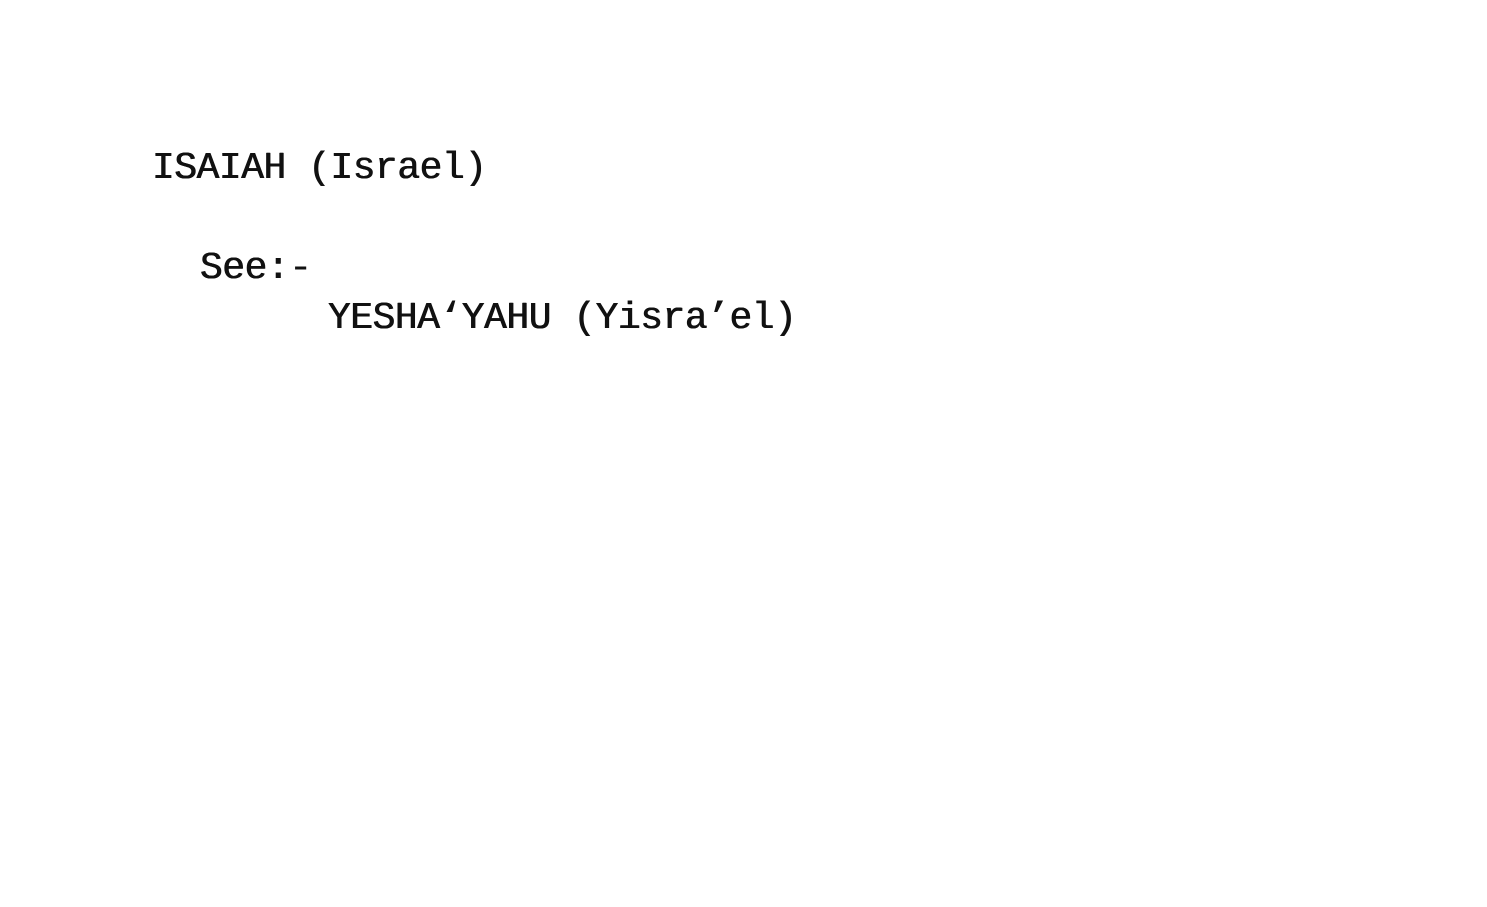 Image resolution: width=1487 pixels, height=907 pixels. What do you see at coordinates (319, 168) in the screenshot?
I see `card-heading: ISAIAH (Israel)` at bounding box center [319, 168].